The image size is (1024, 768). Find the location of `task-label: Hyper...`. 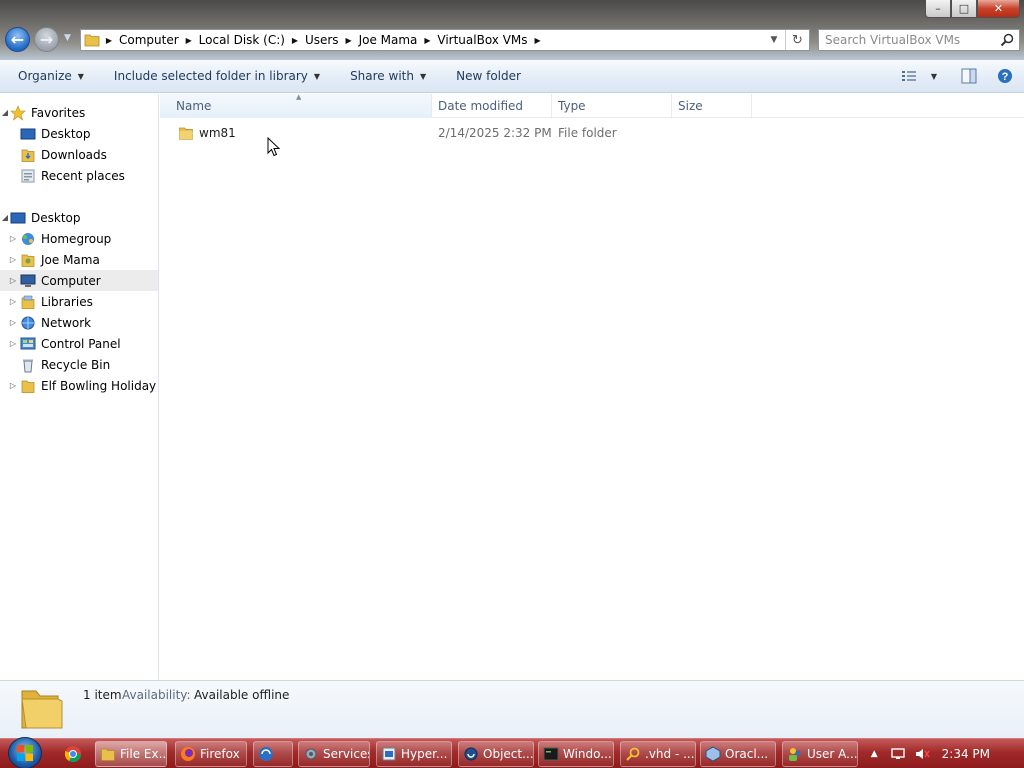

task-label: Hyper... is located at coordinates (424, 754).